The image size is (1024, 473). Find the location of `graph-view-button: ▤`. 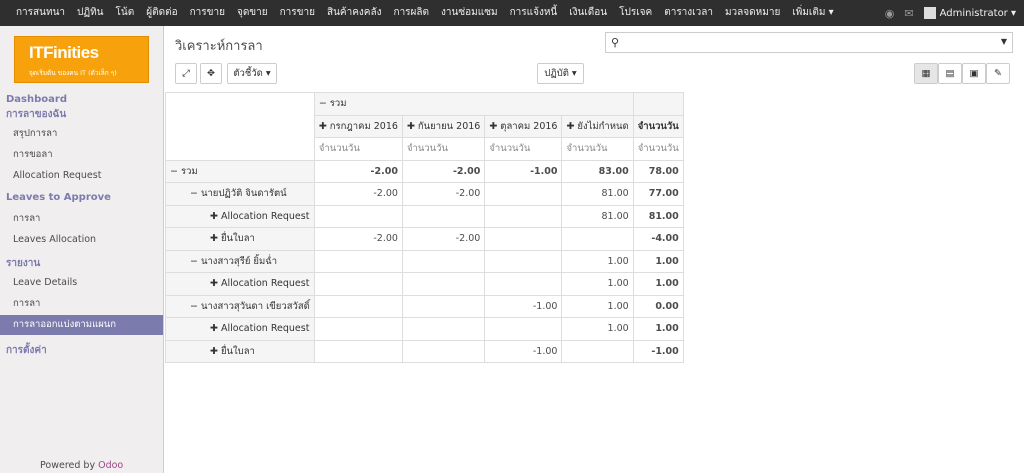

graph-view-button: ▤ is located at coordinates (950, 73).